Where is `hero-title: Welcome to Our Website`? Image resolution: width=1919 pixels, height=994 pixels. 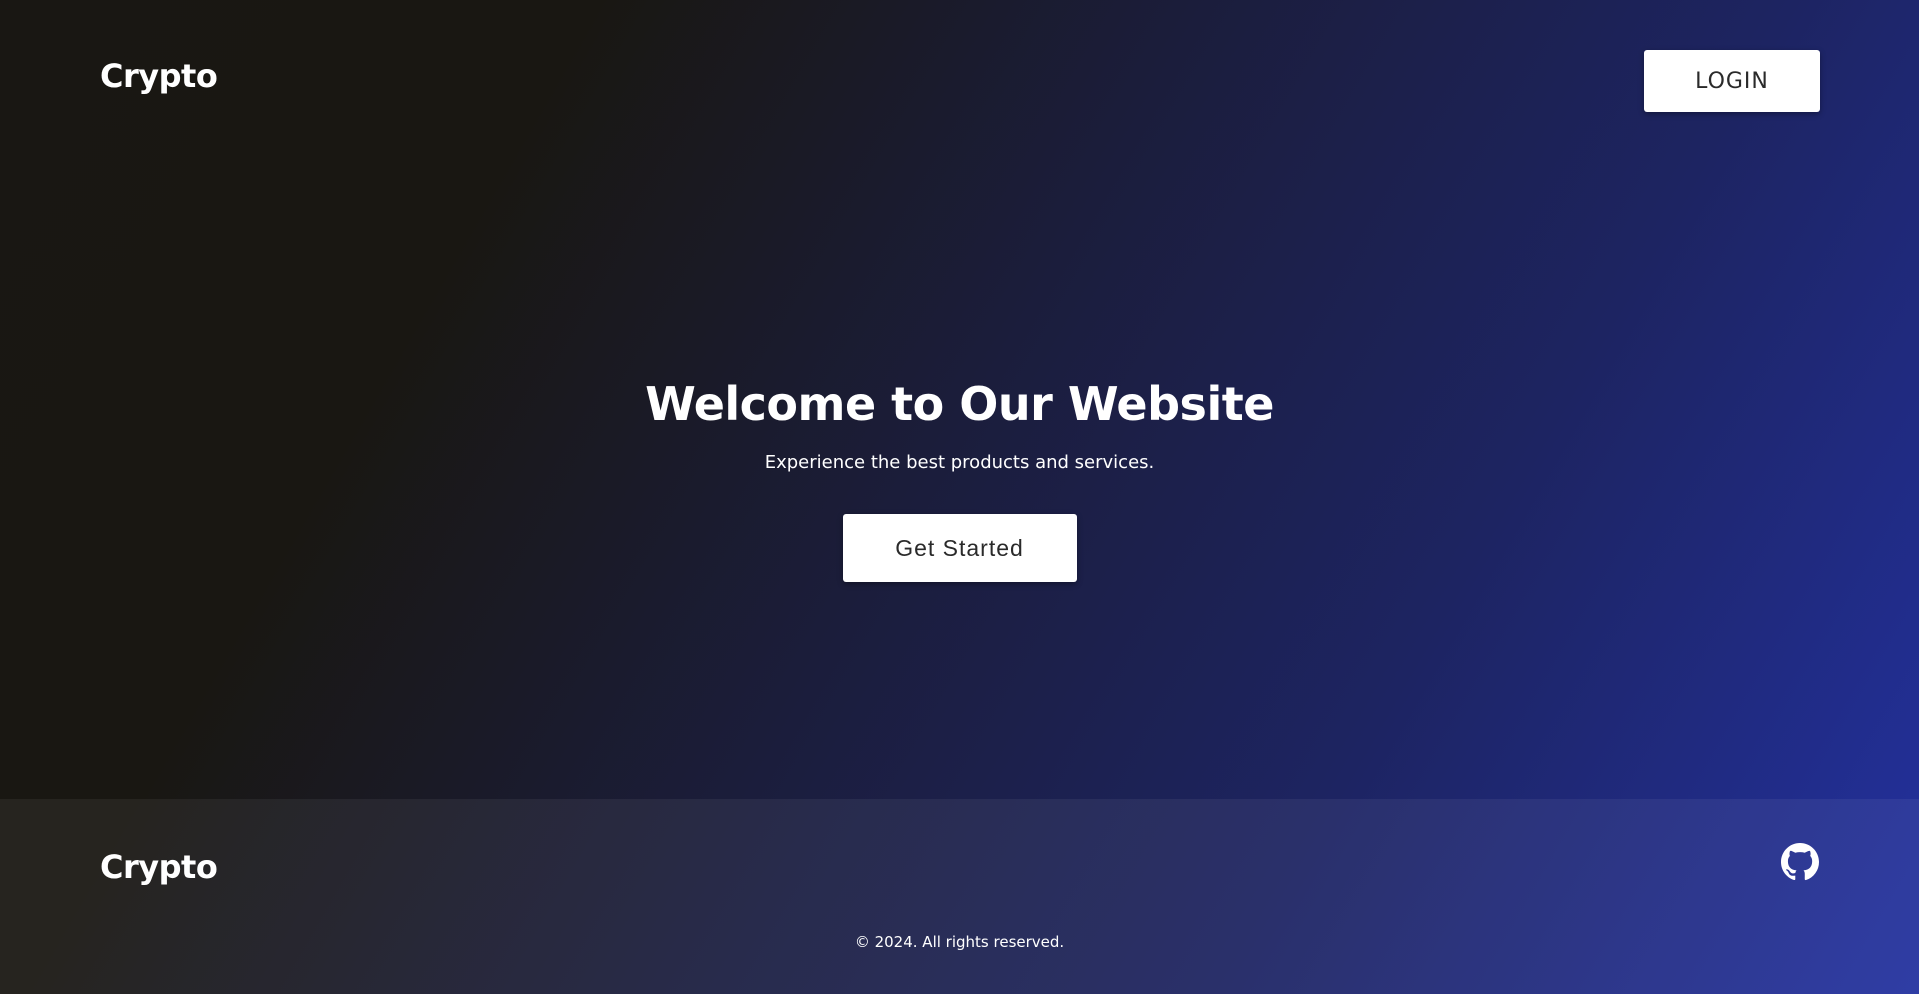
hero-title: Welcome to Our Website is located at coordinates (959, 404).